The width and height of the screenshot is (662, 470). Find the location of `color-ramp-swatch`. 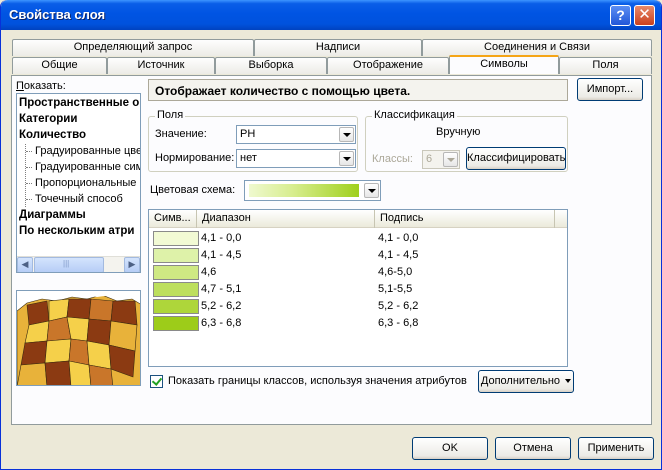

color-ramp-swatch is located at coordinates (304, 190).